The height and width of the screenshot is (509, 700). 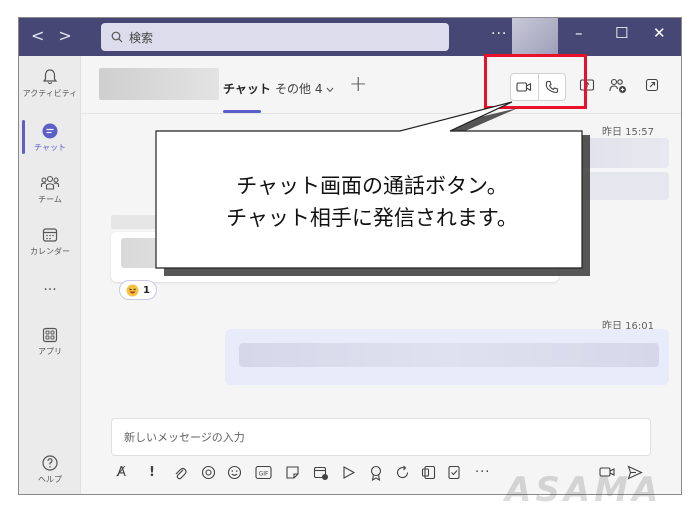 What do you see at coordinates (372, 202) in the screenshot?
I see `callout-text: チャット画面の通話ボタン。 チャット相手に発信されます。` at bounding box center [372, 202].